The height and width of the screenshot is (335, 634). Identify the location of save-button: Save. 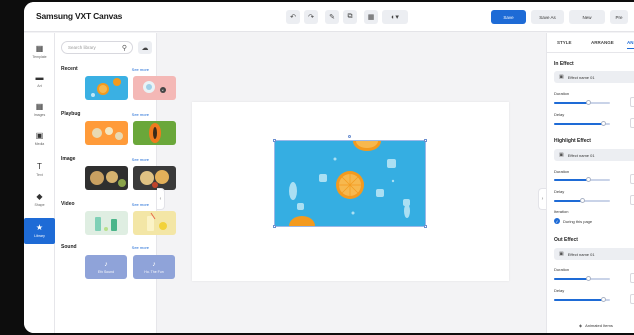
(508, 17).